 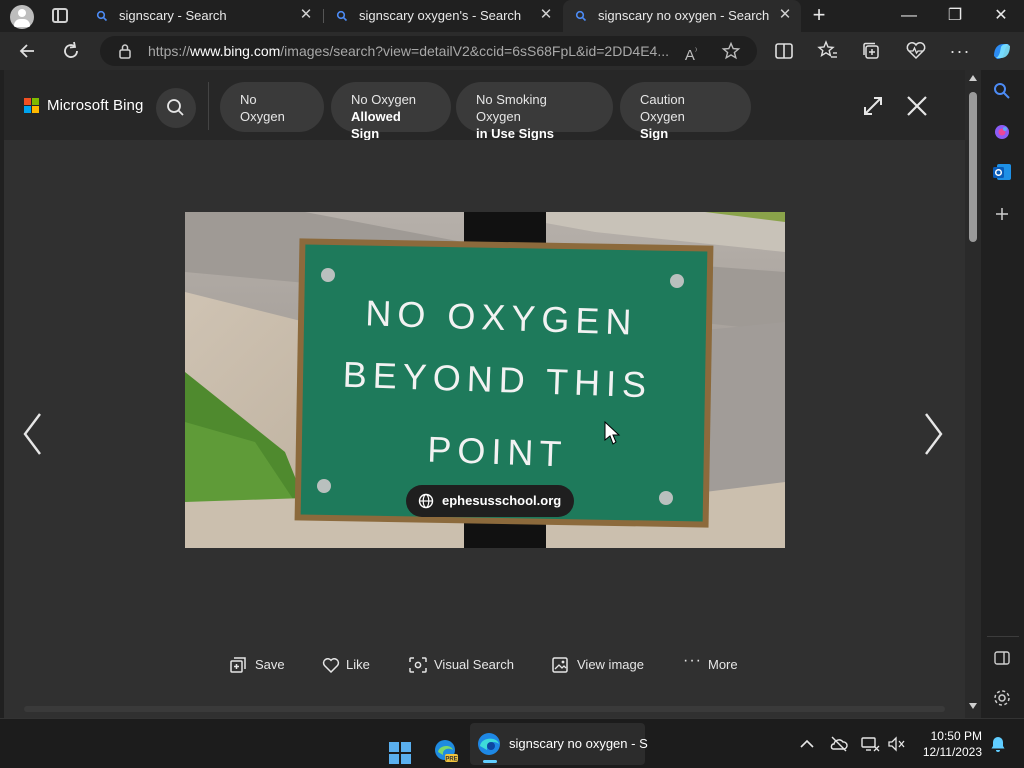 I want to click on expand-icon, so click(x=873, y=106).